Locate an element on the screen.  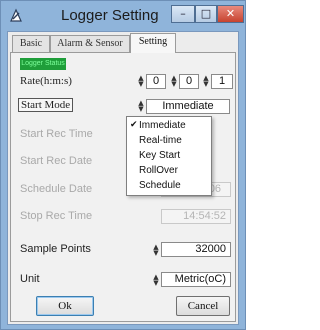
rate-hours-spin-icon: ▲ ▼ is located at coordinates (141, 81).